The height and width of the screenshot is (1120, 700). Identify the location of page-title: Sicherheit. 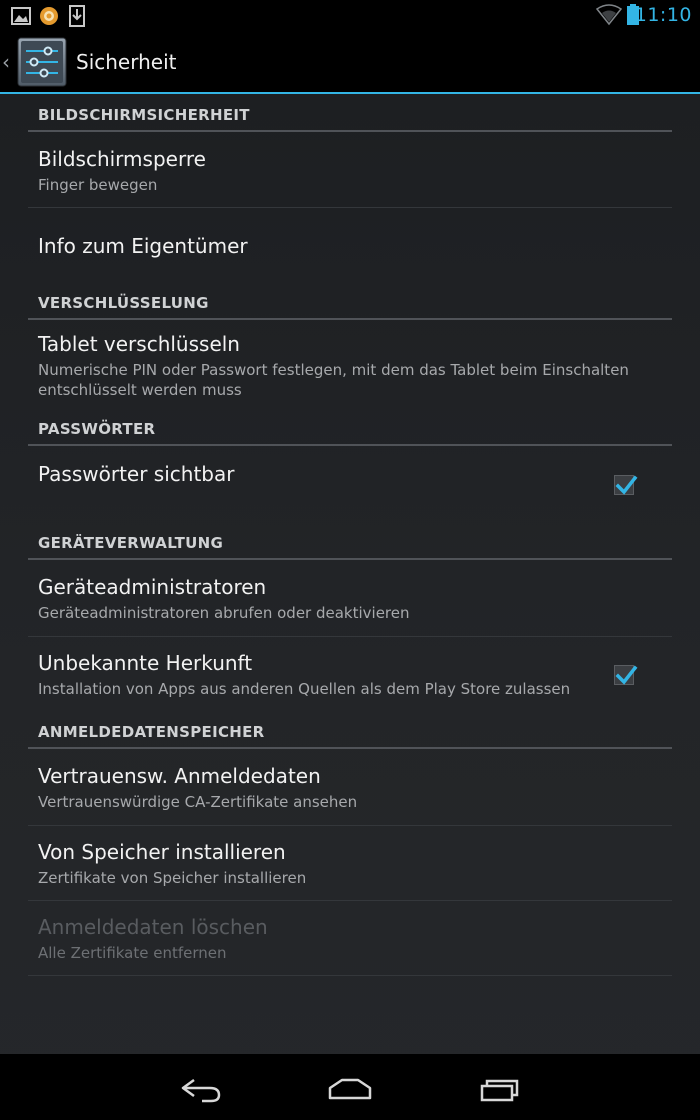
(126, 62).